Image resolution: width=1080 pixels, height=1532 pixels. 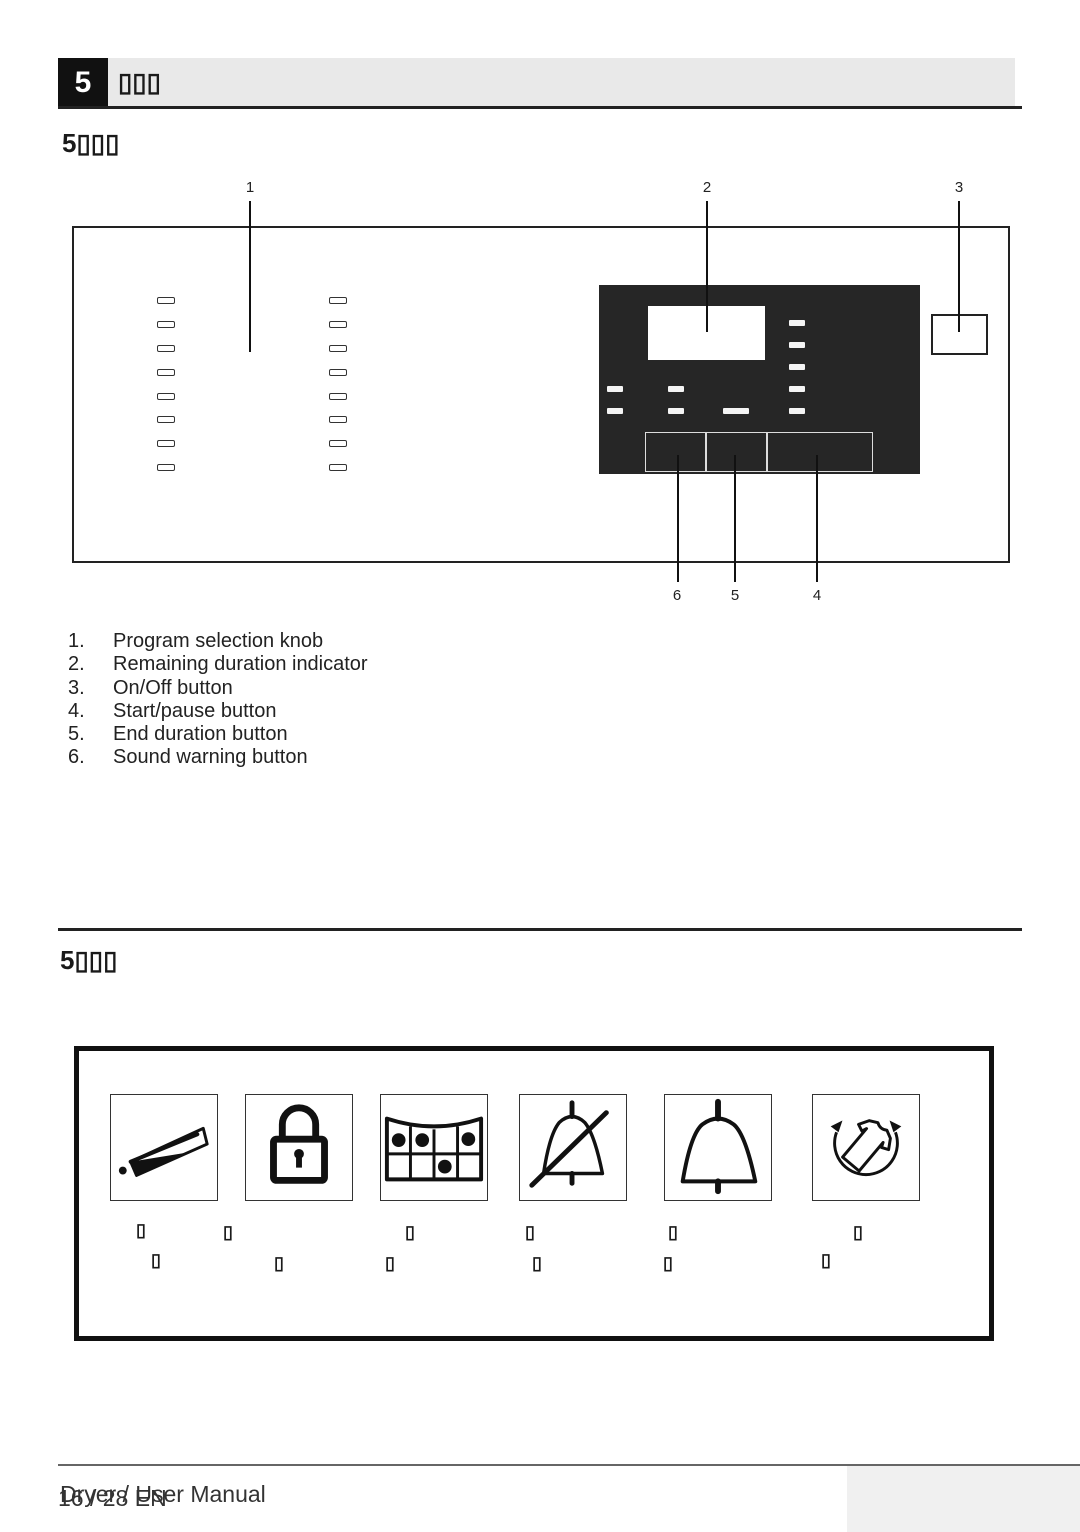 I want to click on symbol-filter, so click(x=434, y=1147).